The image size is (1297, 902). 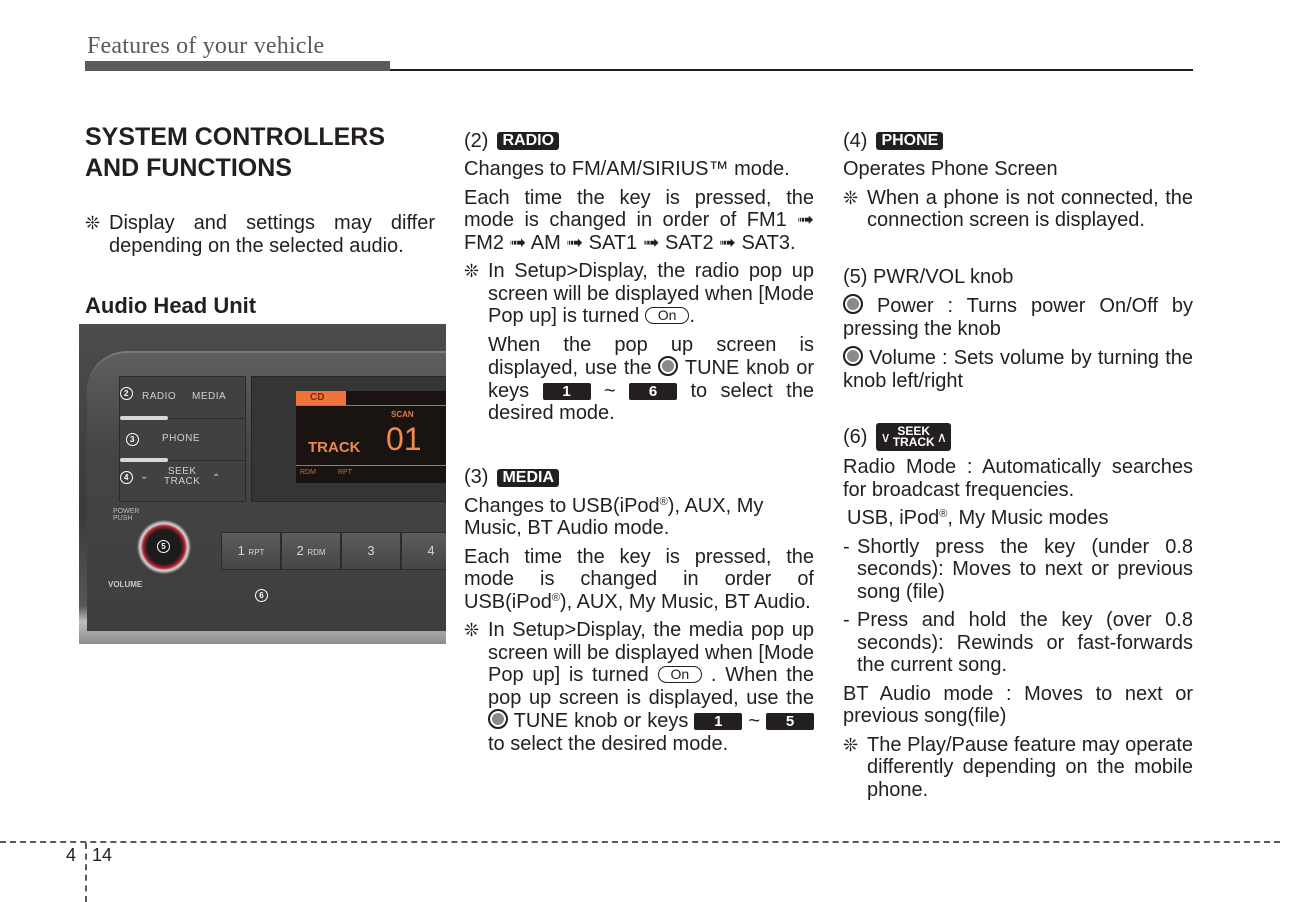 I want to click on pwr-vol-title: (5) PWR/VOL knob, so click(x=928, y=276).